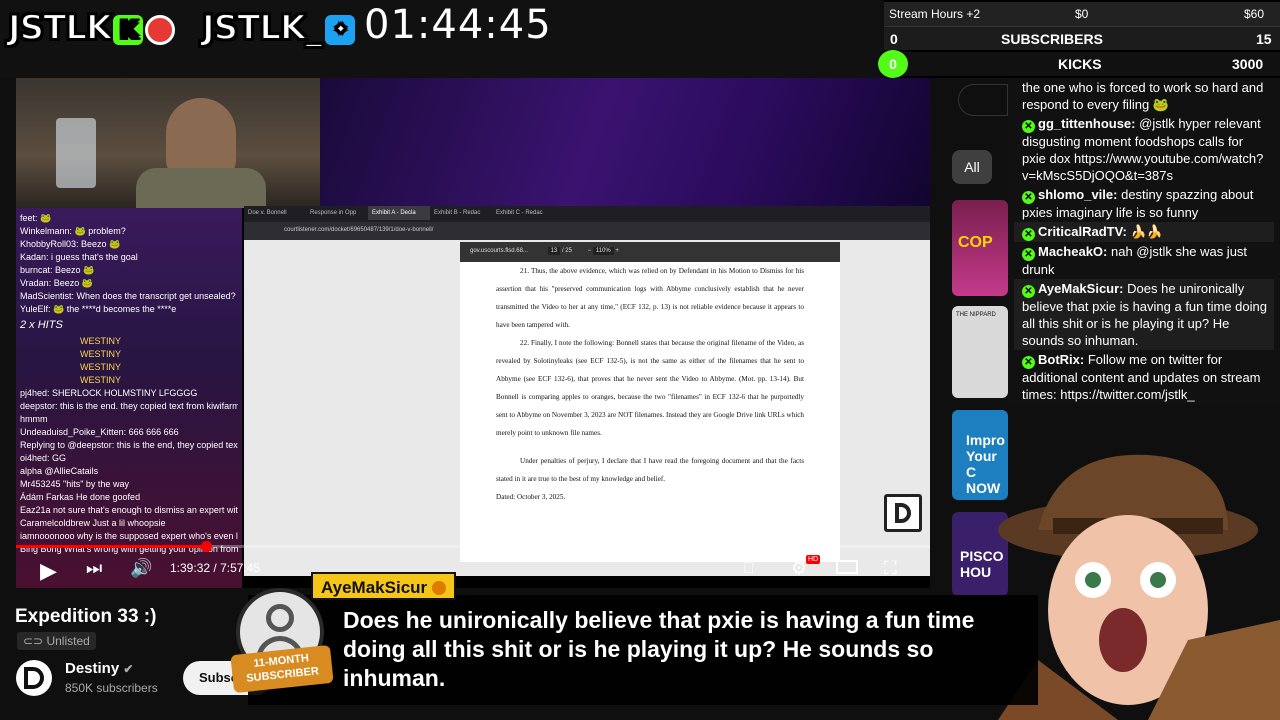  I want to click on browser-tab: Exhibit B - Redac, so click(461, 213).